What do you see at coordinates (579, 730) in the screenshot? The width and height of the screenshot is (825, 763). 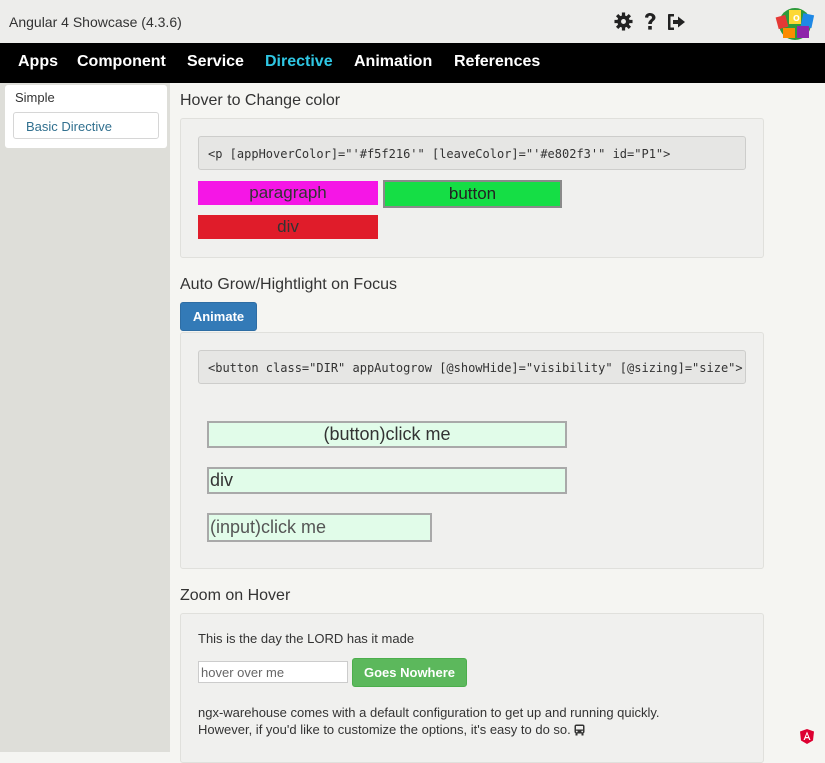 I see `bus-icon` at bounding box center [579, 730].